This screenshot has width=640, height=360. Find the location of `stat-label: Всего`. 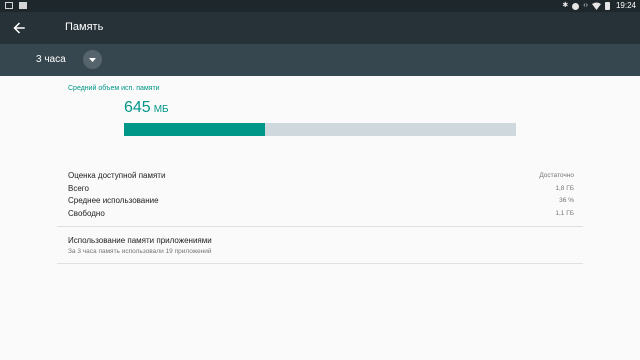

stat-label: Всего is located at coordinates (78, 188).